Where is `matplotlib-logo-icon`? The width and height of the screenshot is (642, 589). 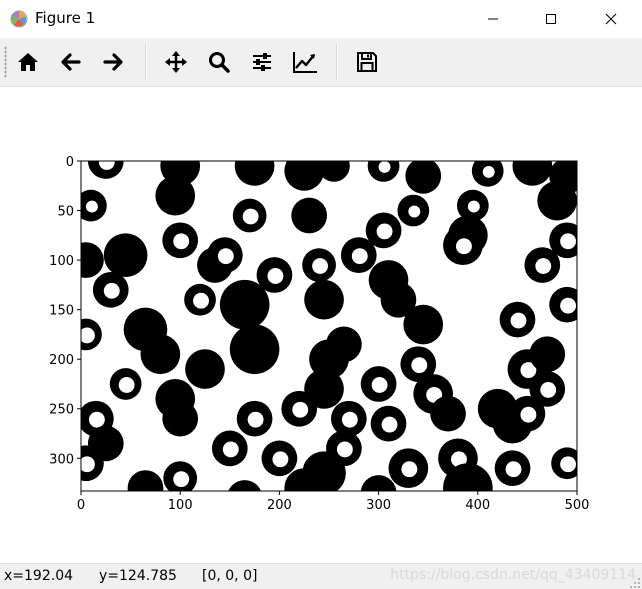
matplotlib-logo-icon is located at coordinates (19, 19).